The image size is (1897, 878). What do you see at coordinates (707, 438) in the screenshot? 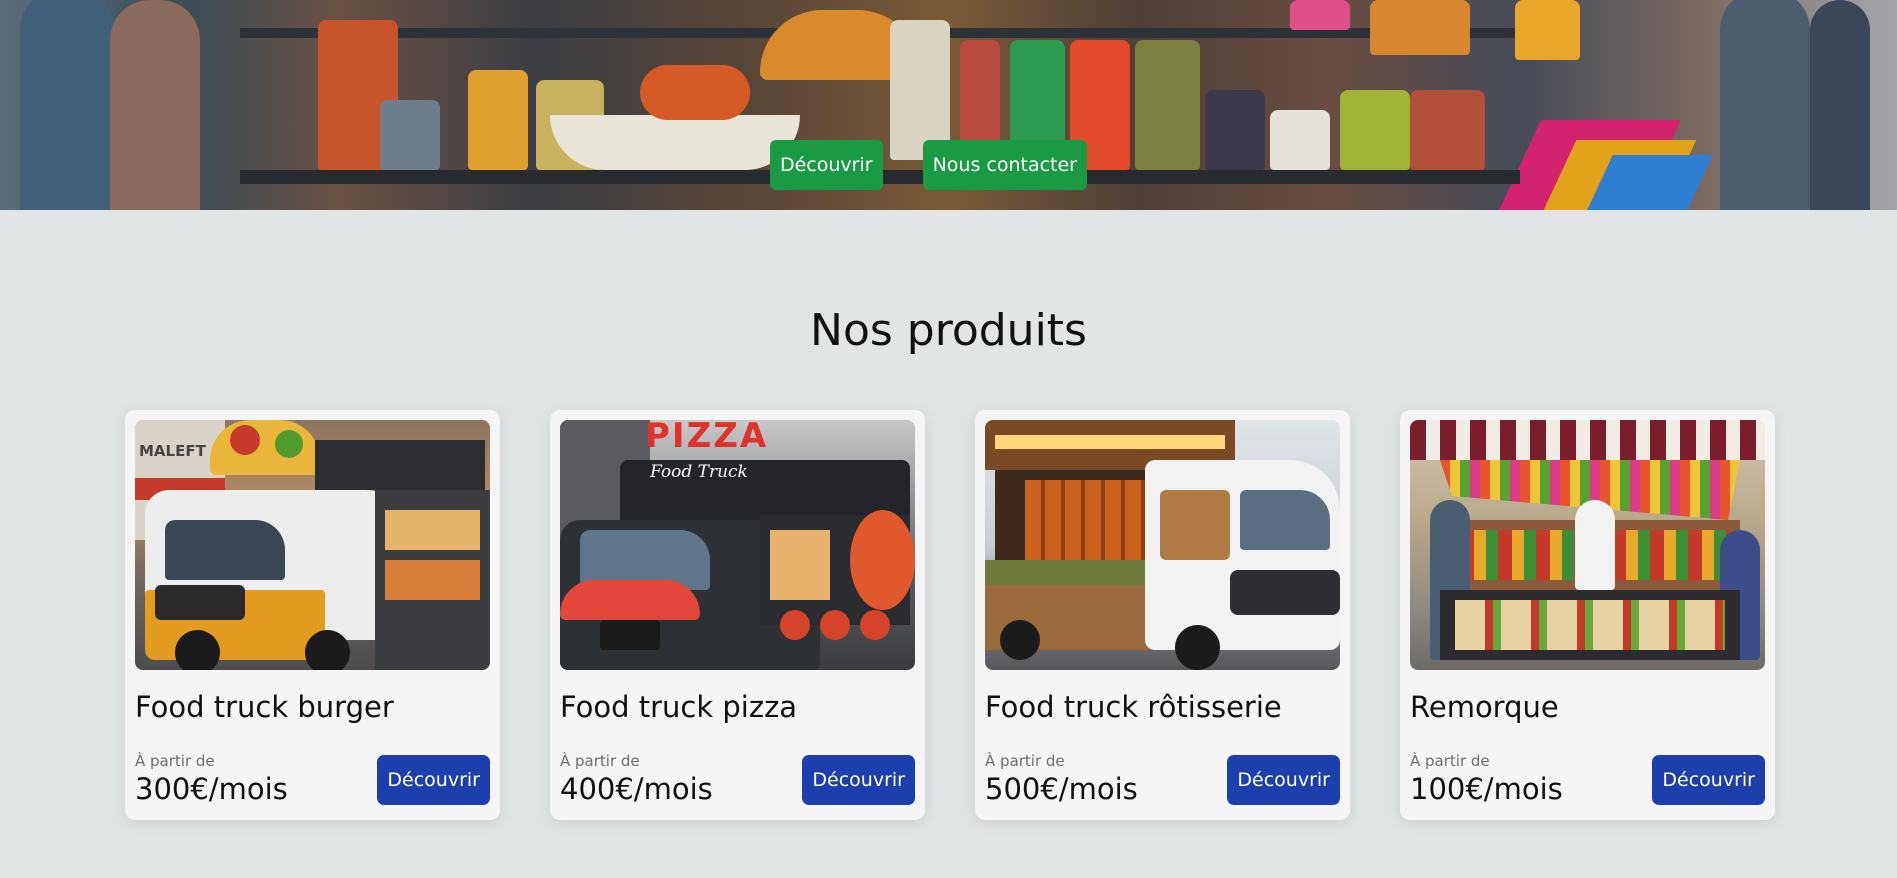
I see `pizza-sign-text: PIZZA` at bounding box center [707, 438].